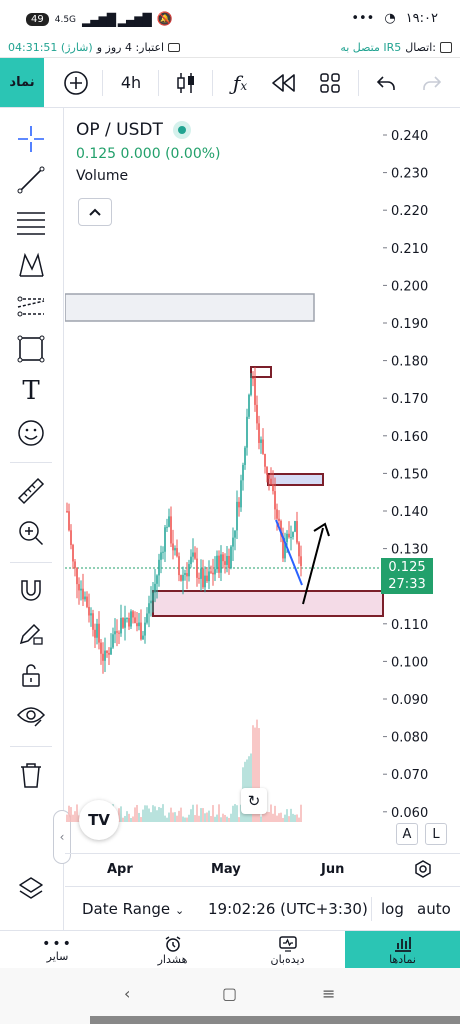  I want to click on settings-hex-icon, so click(423, 869).